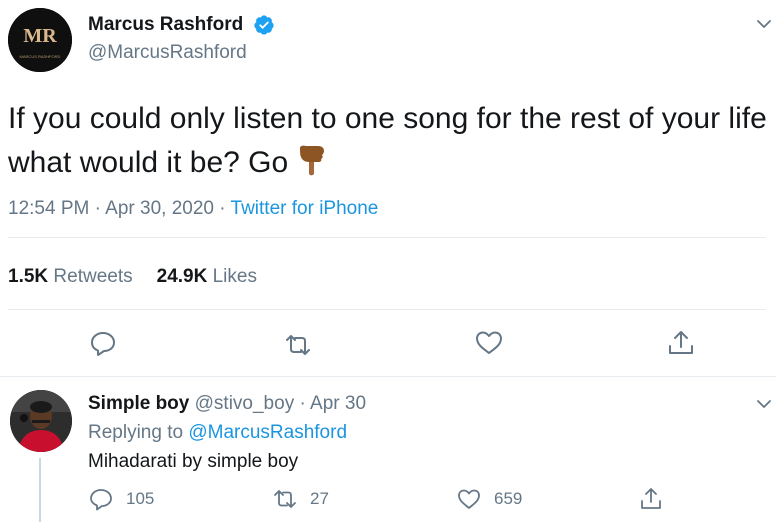 Image resolution: width=776 pixels, height=522 pixels. What do you see at coordinates (182, 276) in the screenshot?
I see `likes-count: 24.9K` at bounding box center [182, 276].